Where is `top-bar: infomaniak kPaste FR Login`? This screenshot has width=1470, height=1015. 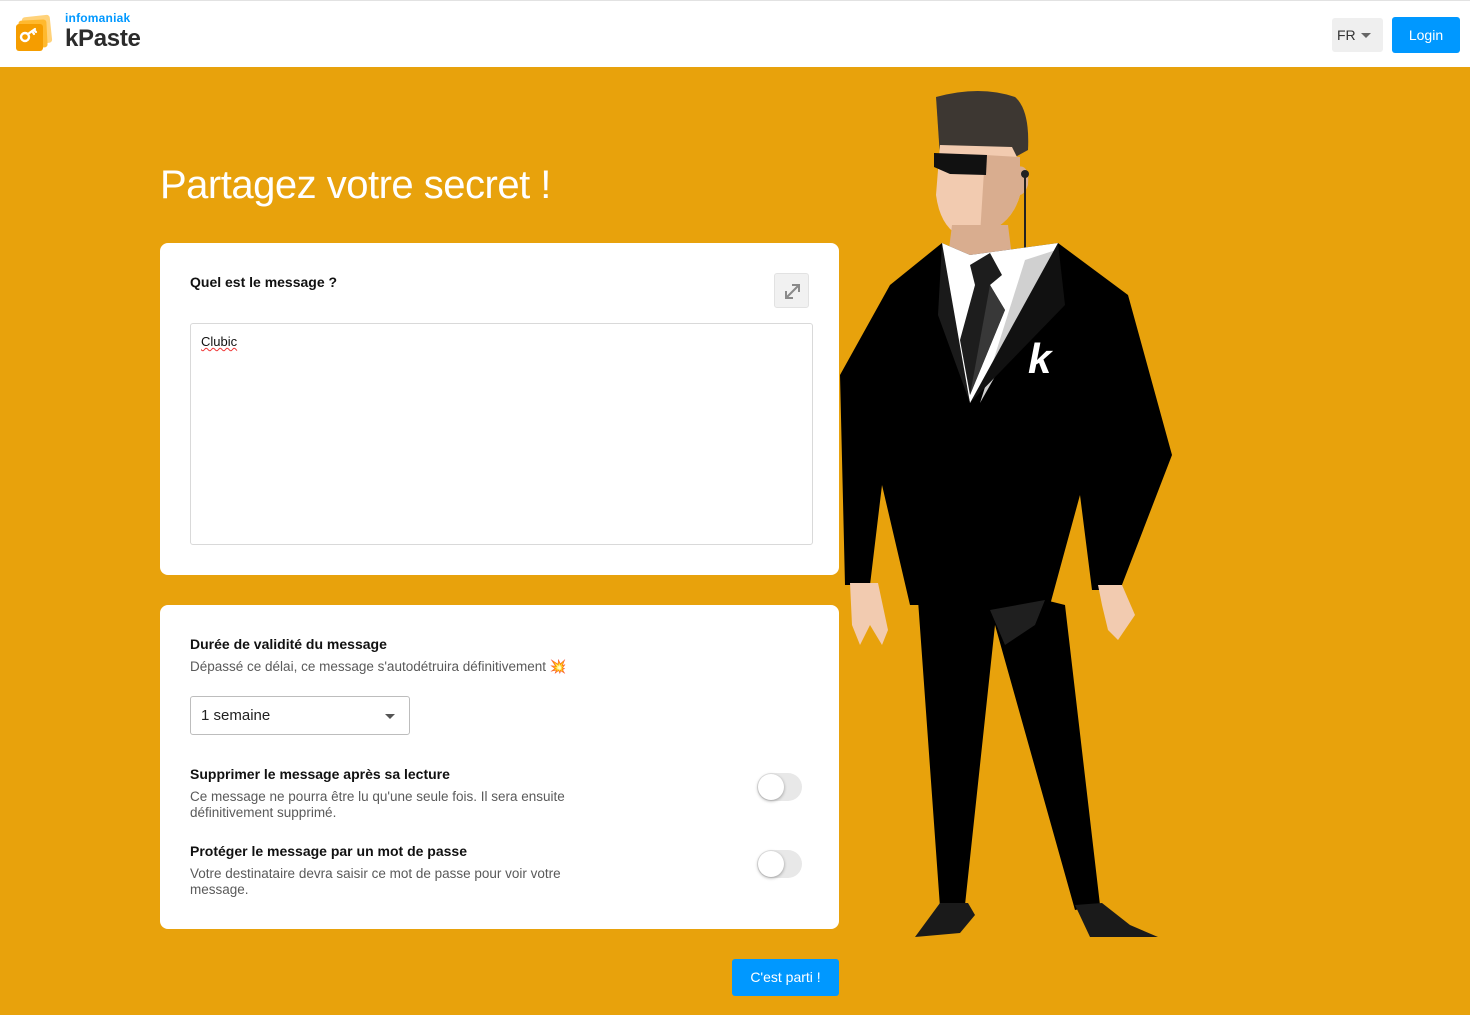
top-bar: infomaniak kPaste FR Login is located at coordinates (735, 33).